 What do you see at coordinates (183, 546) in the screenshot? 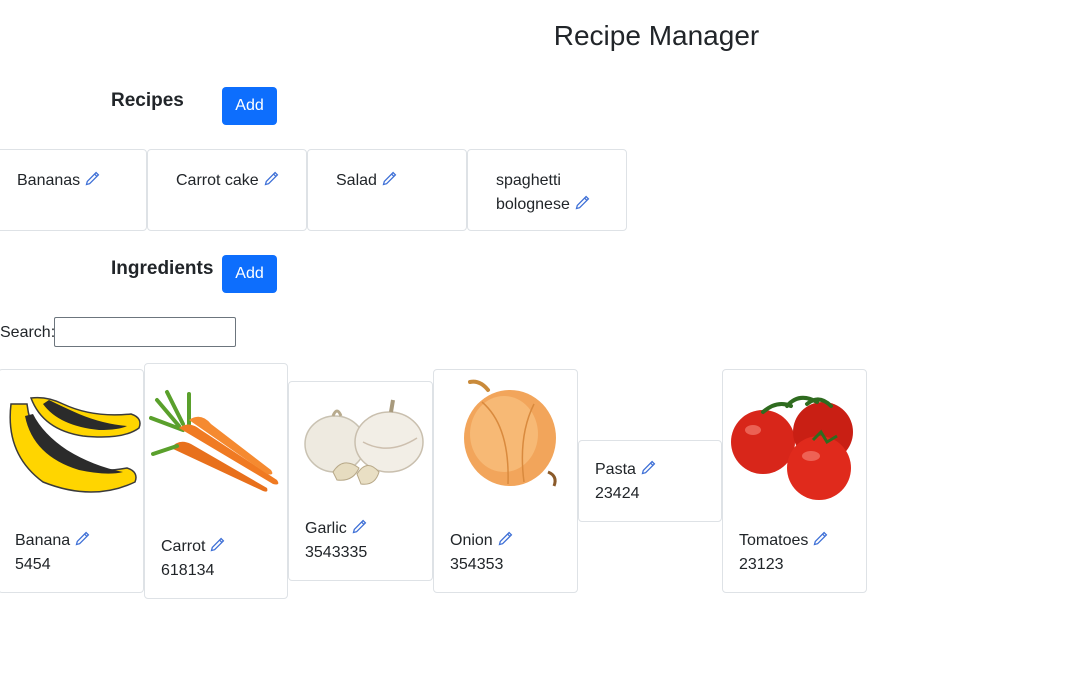
I see `ingredient-name: Carrot` at bounding box center [183, 546].